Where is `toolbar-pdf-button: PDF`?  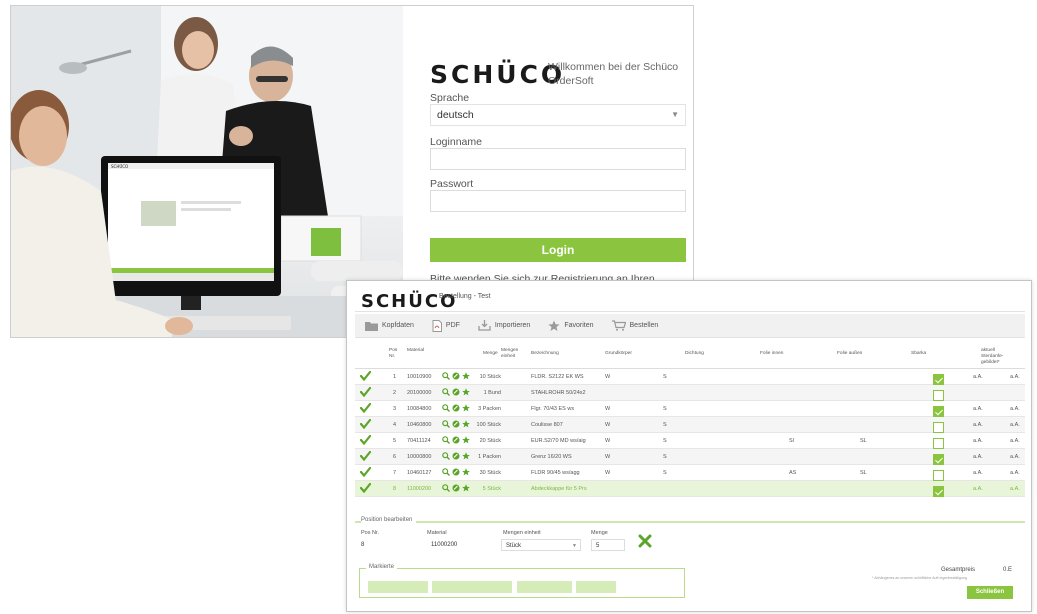 toolbar-pdf-button: PDF is located at coordinates (446, 325).